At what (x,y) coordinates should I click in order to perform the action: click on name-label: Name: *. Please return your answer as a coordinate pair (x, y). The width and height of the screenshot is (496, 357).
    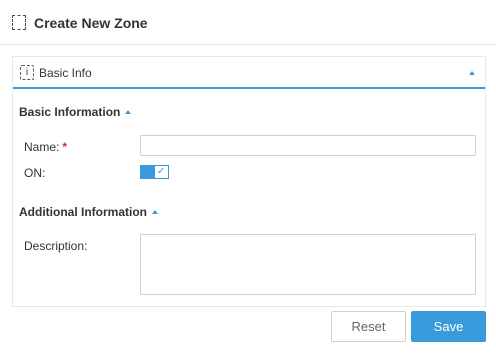
    Looking at the image, I should click on (46, 147).